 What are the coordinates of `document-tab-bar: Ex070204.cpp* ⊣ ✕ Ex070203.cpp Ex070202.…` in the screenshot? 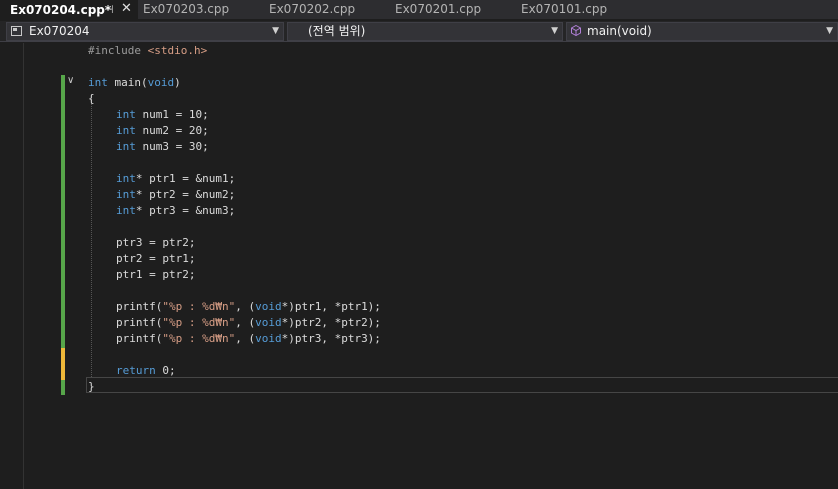 It's located at (419, 9).